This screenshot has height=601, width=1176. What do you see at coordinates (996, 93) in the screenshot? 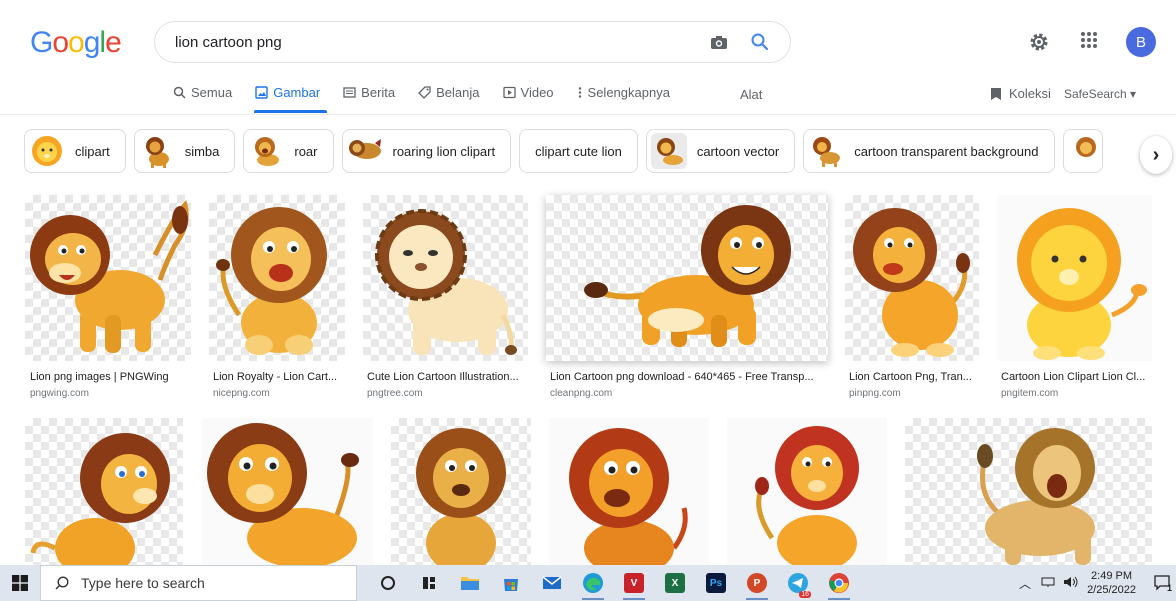
I see `bookmark-icon` at bounding box center [996, 93].